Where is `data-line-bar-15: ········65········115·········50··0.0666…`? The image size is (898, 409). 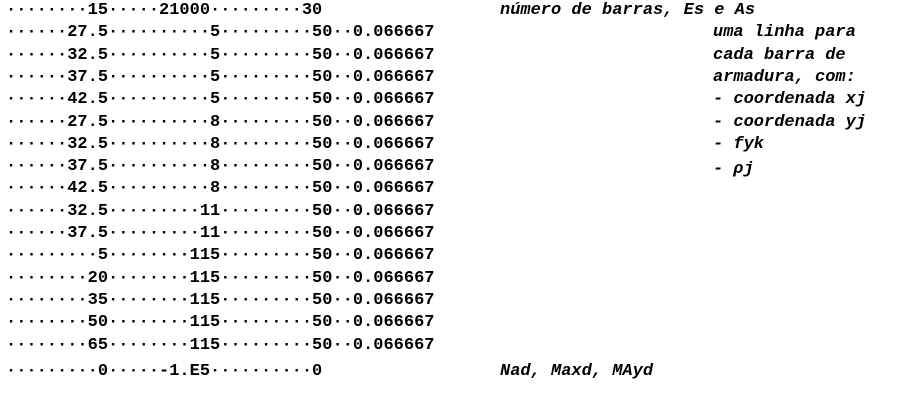
data-line-bar-15: ········65········115·········50··0.0666… is located at coordinates (220, 345).